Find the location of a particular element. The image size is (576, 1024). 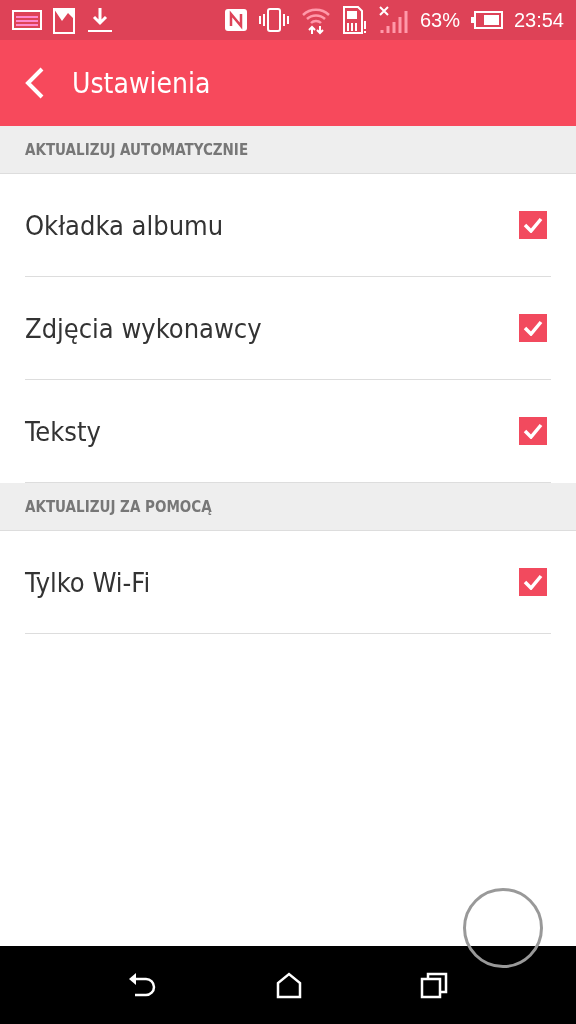

setting-label: Okładka albumu is located at coordinates (124, 225).